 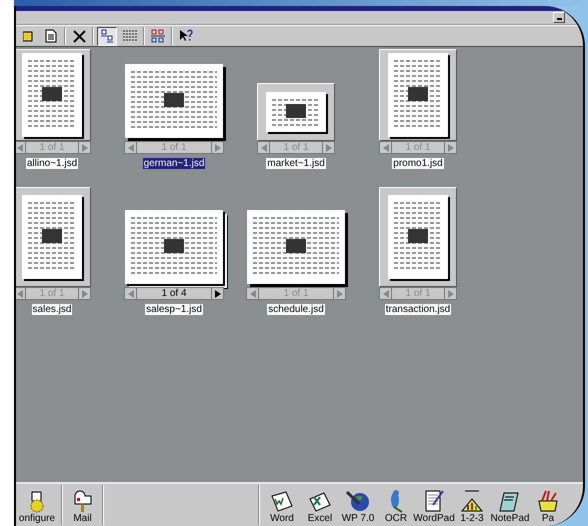 What do you see at coordinates (37, 505) in the screenshot?
I see `app-launcher-button: onfigure` at bounding box center [37, 505].